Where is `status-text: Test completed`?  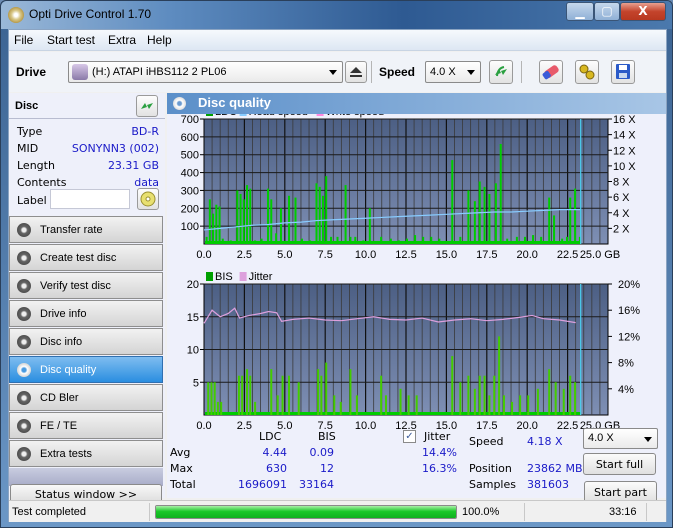
status-text: Test completed is located at coordinates (49, 512).